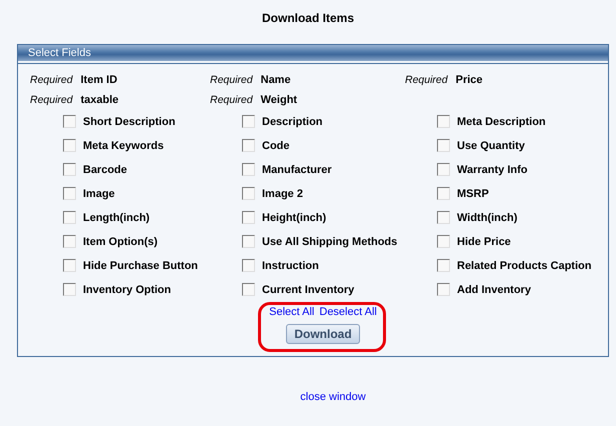  I want to click on field-name: Item ID, so click(99, 80).